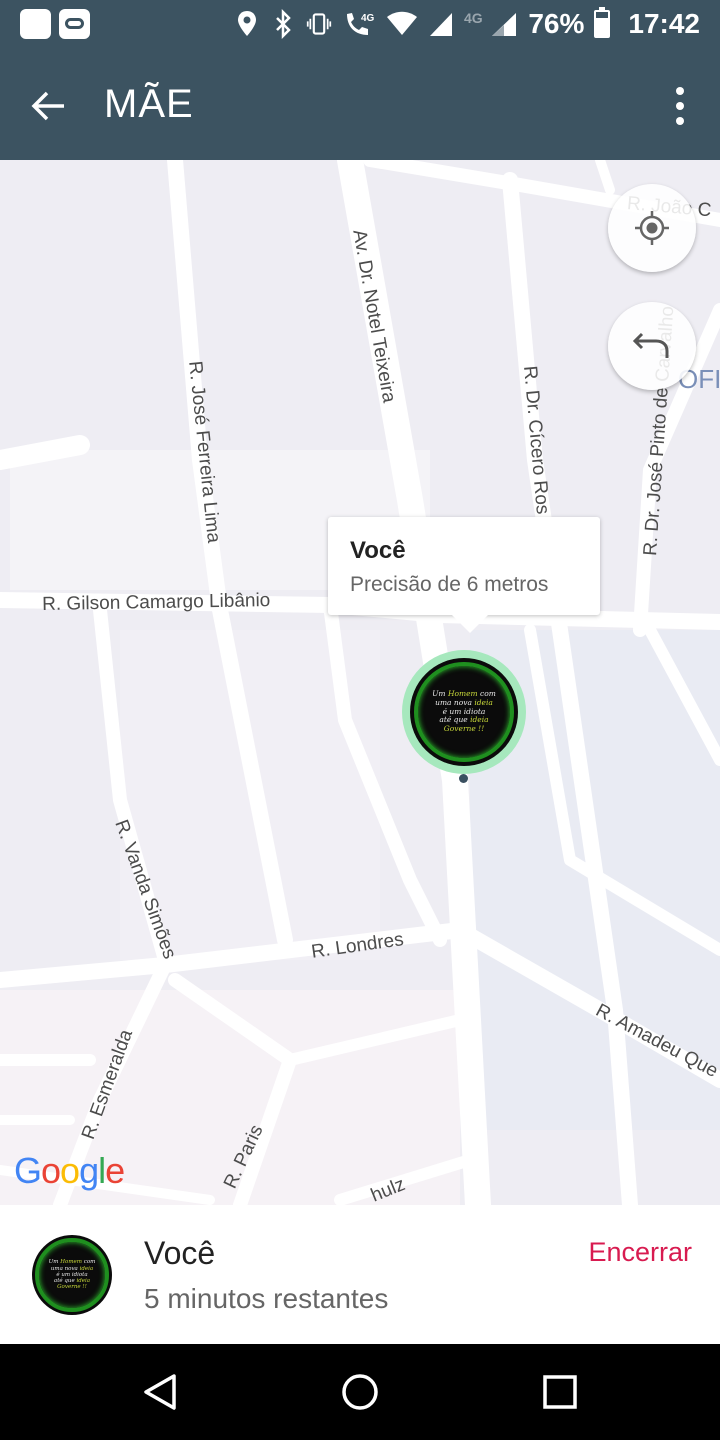 The image size is (720, 1440). Describe the element at coordinates (680, 106) in the screenshot. I see `more-vert-icon` at that location.